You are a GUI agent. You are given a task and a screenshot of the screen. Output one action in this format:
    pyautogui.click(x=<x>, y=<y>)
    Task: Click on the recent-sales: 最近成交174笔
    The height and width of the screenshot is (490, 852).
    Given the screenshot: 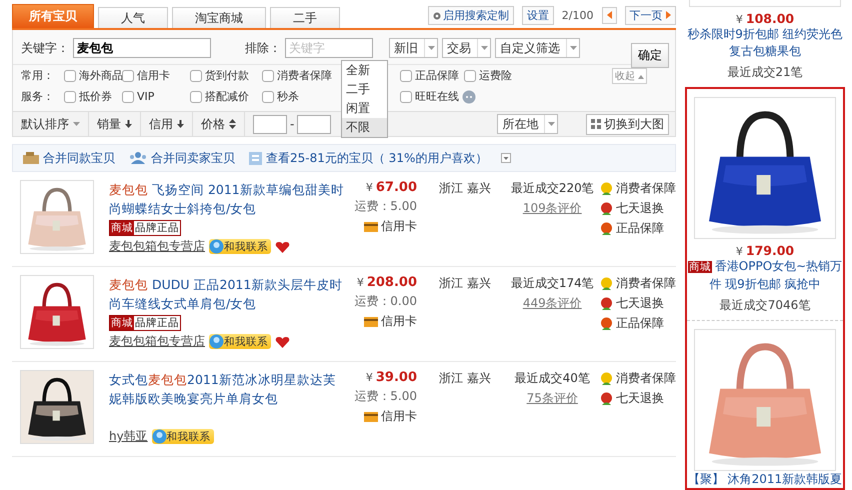 What is the action you would take?
    pyautogui.click(x=552, y=283)
    